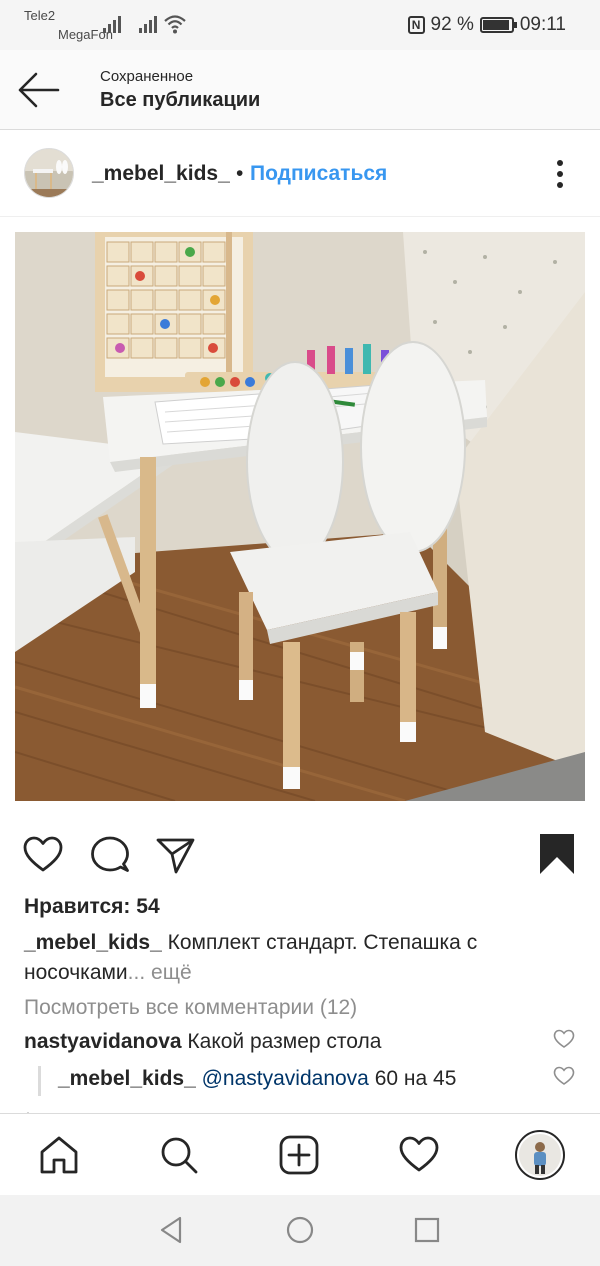 This screenshot has width=600, height=1266. Describe the element at coordinates (284, 1041) in the screenshot. I see `comment-text: Какой размер стола` at that location.